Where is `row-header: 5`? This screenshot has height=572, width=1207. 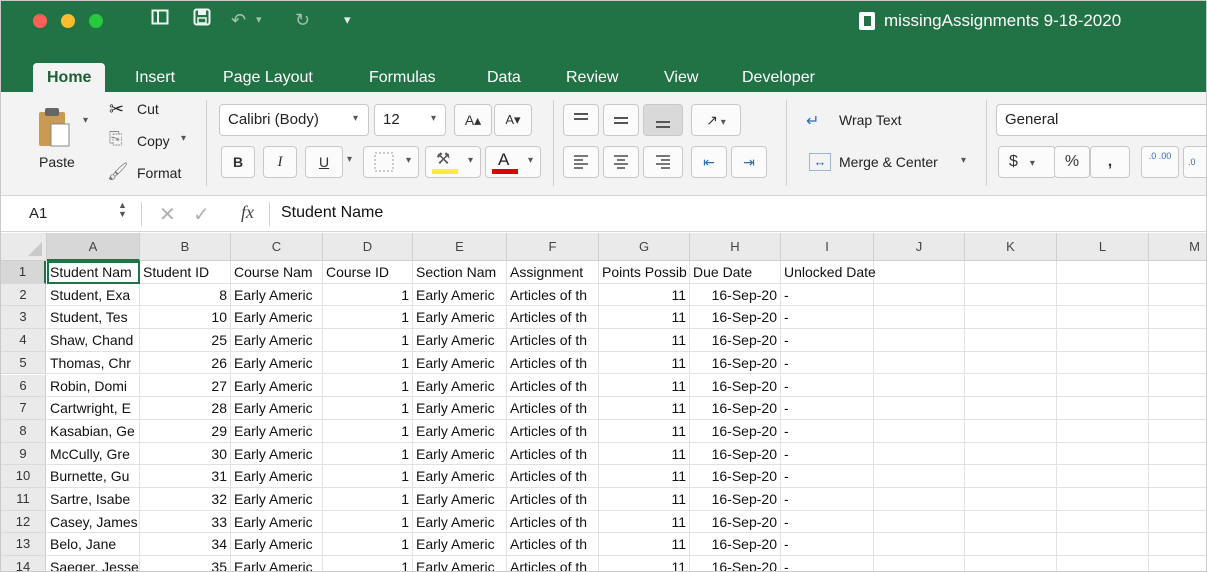
row-header: 5 is located at coordinates (23, 363).